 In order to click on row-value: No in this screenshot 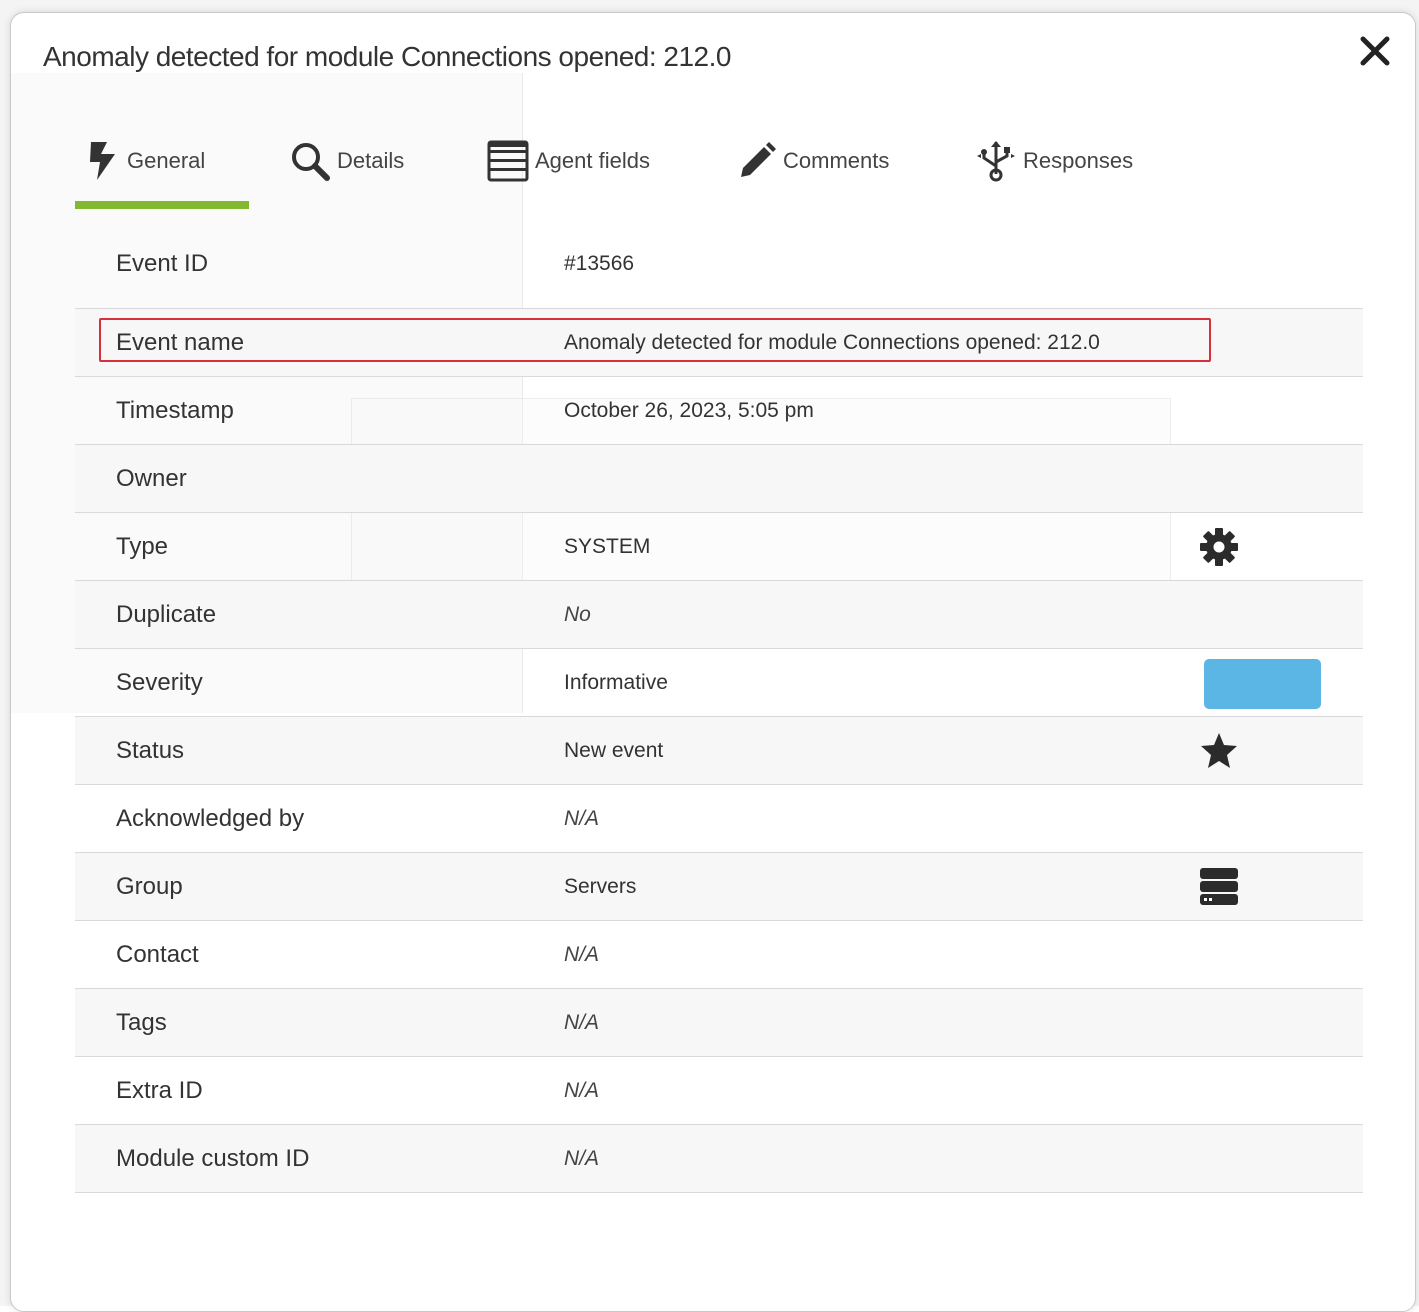, I will do `click(577, 614)`.